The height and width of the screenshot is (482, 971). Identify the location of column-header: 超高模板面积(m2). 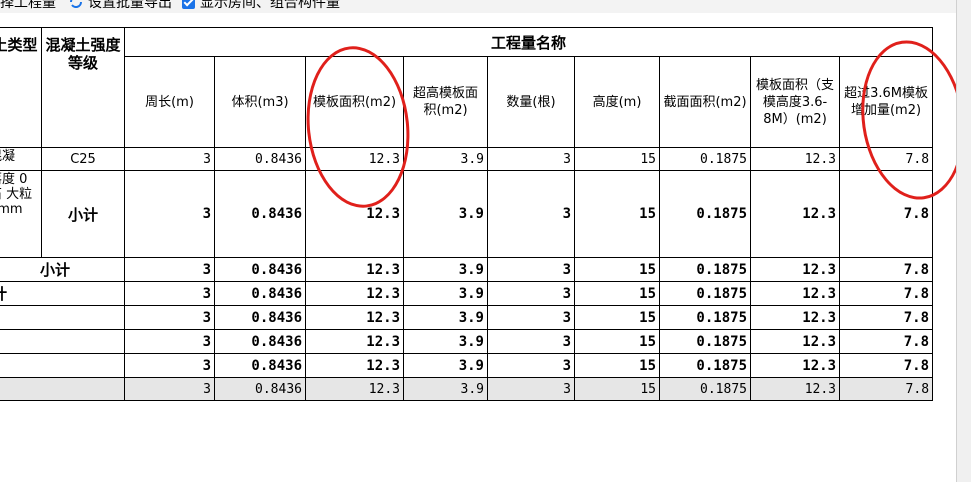
(445, 102).